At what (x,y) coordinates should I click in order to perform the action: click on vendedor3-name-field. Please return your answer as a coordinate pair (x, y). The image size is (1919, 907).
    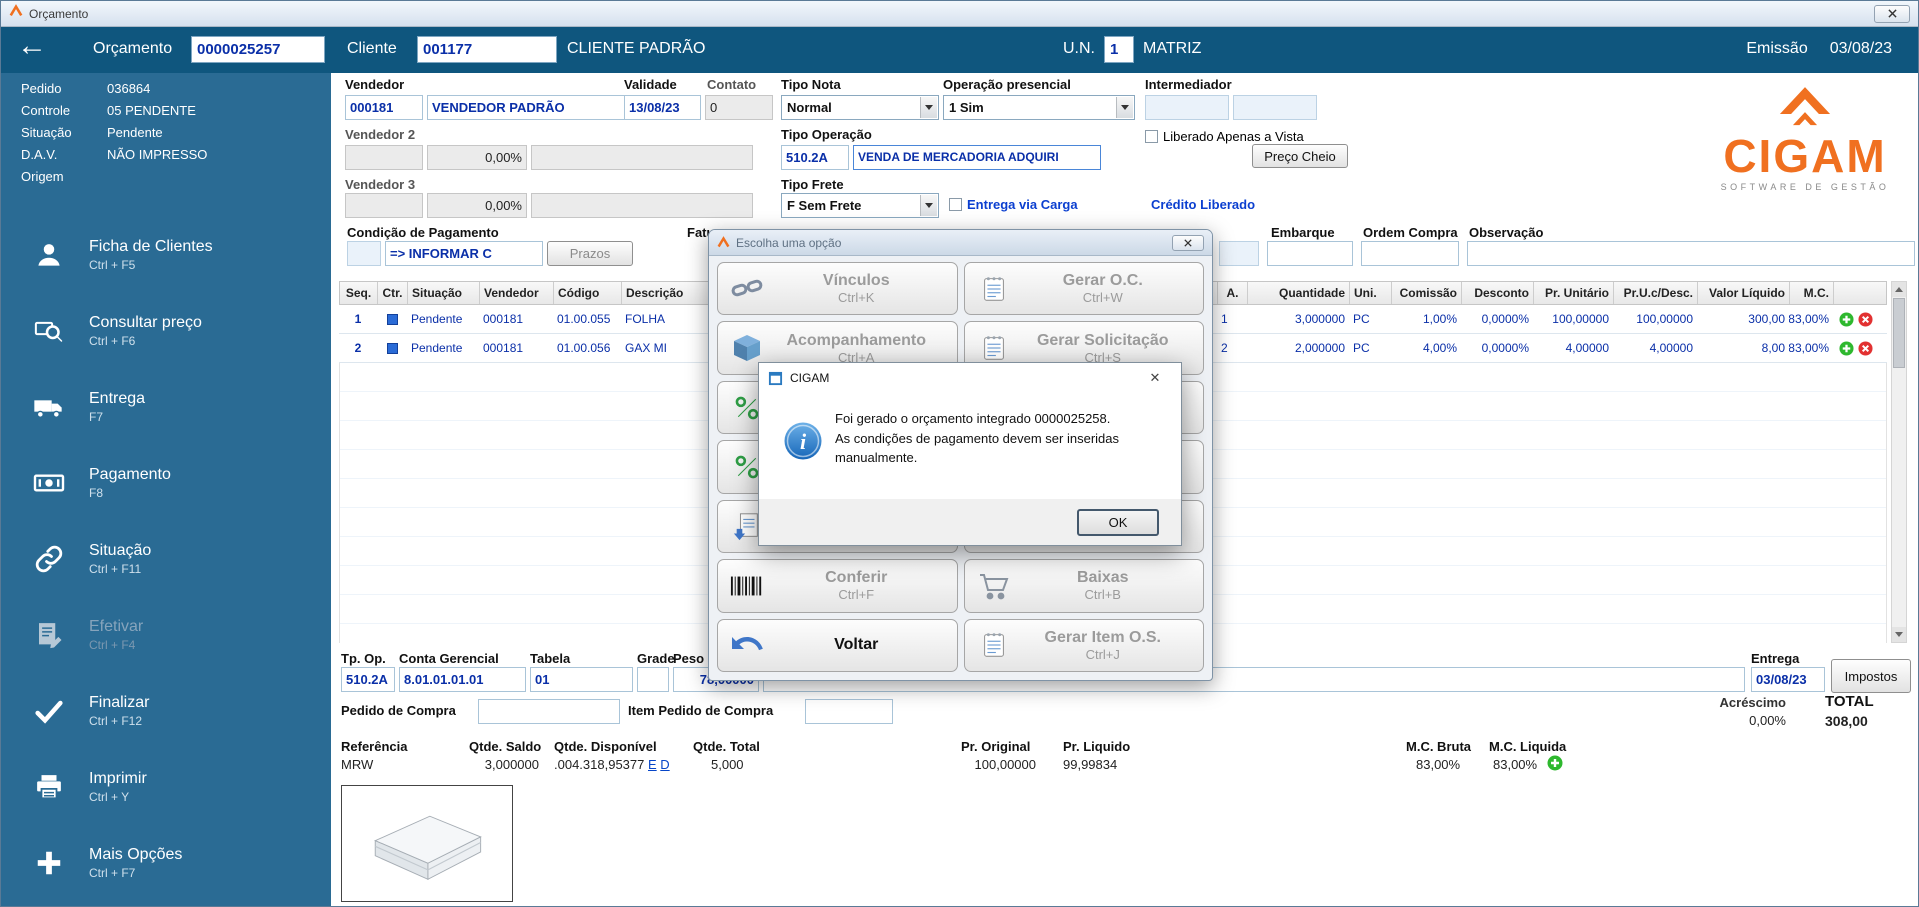
    Looking at the image, I should click on (642, 205).